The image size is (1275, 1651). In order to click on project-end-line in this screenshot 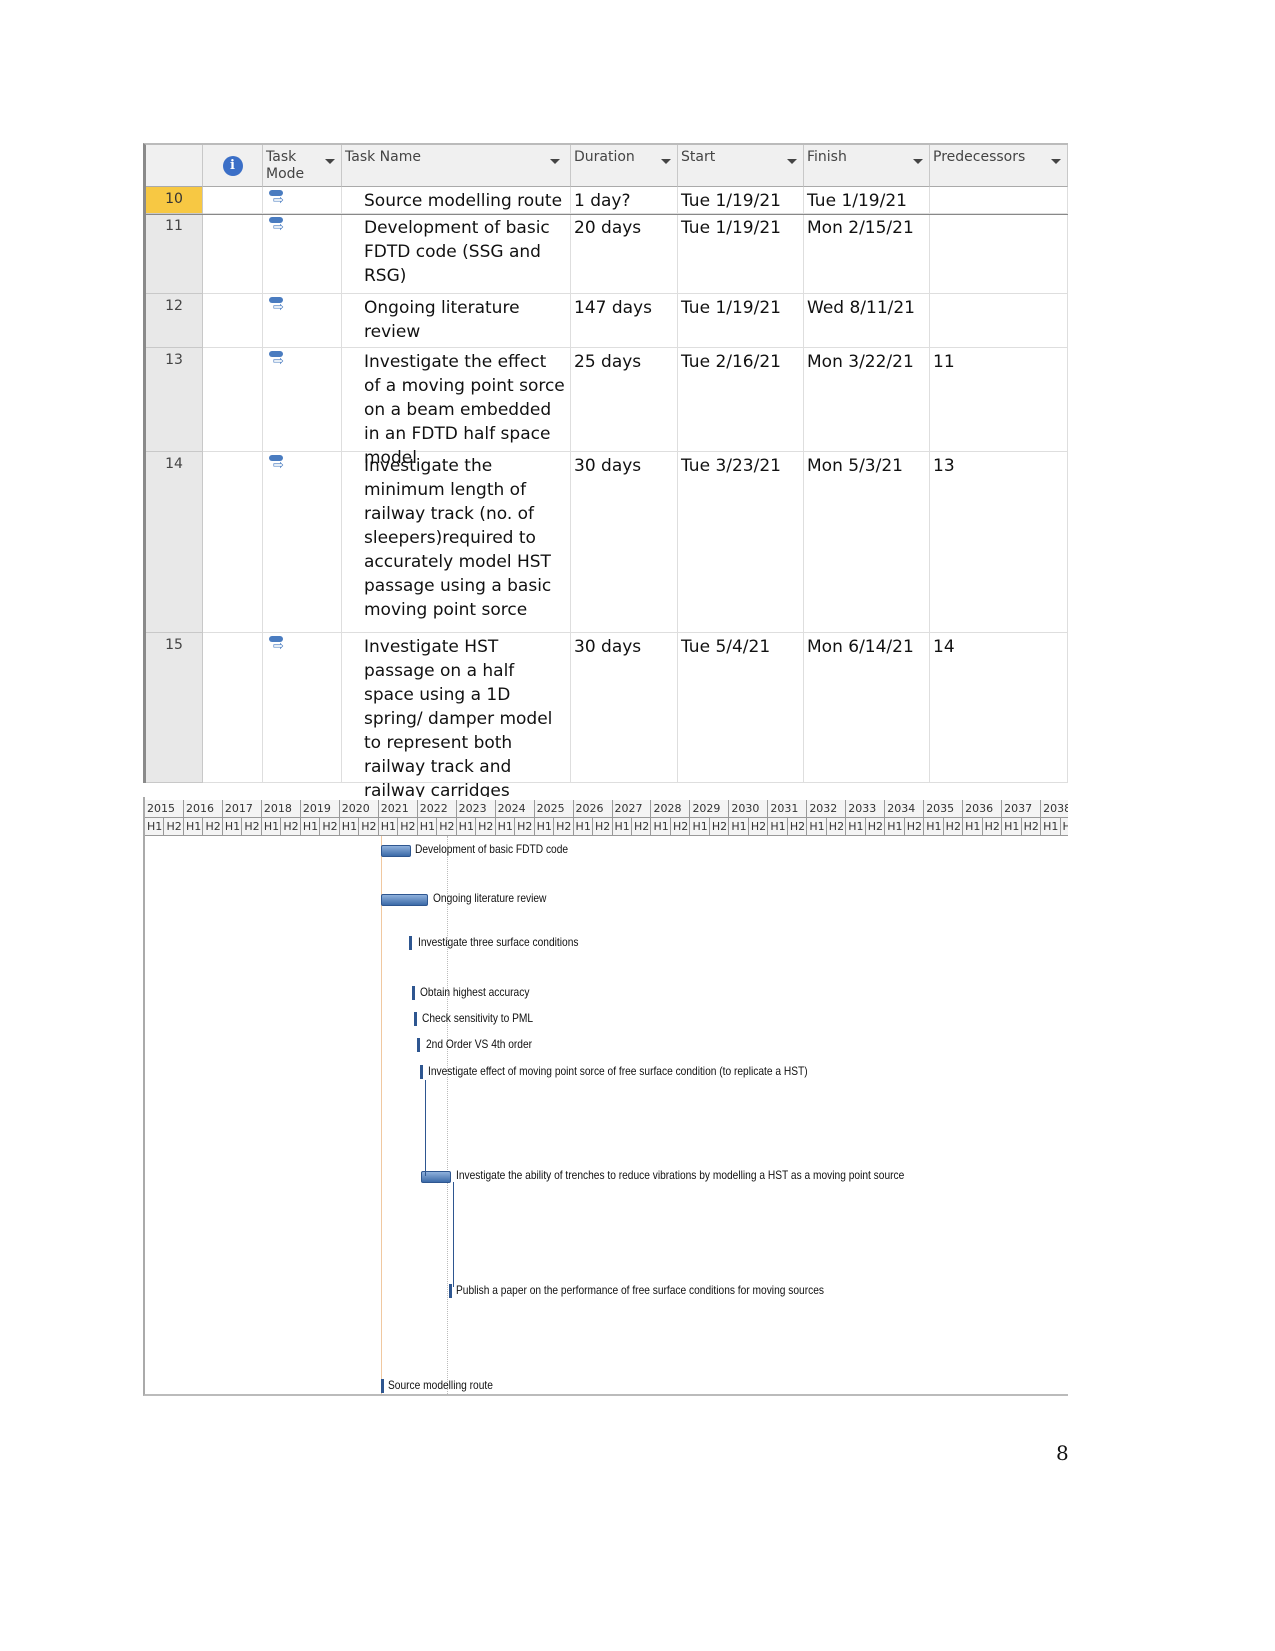, I will do `click(447, 1115)`.